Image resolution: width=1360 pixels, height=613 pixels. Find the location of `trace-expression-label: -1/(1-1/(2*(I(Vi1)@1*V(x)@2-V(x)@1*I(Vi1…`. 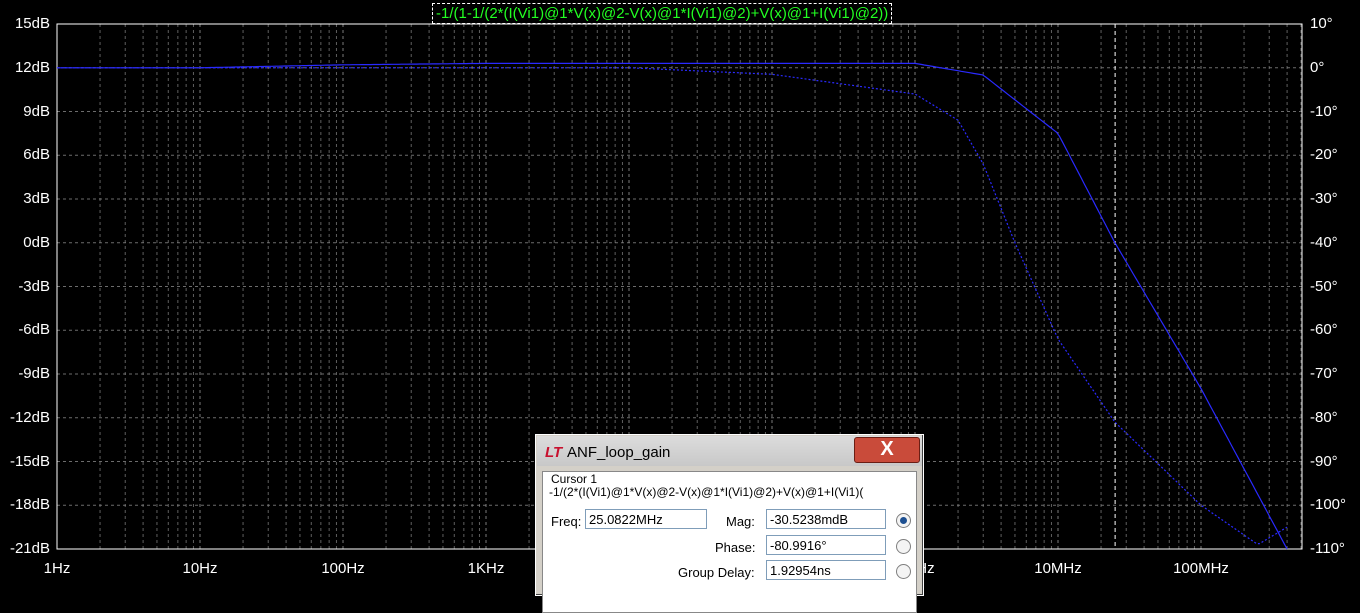

trace-expression-label: -1/(1-1/(2*(I(Vi1)@1*V(x)@2-V(x)@1*I(Vi1… is located at coordinates (662, 13).